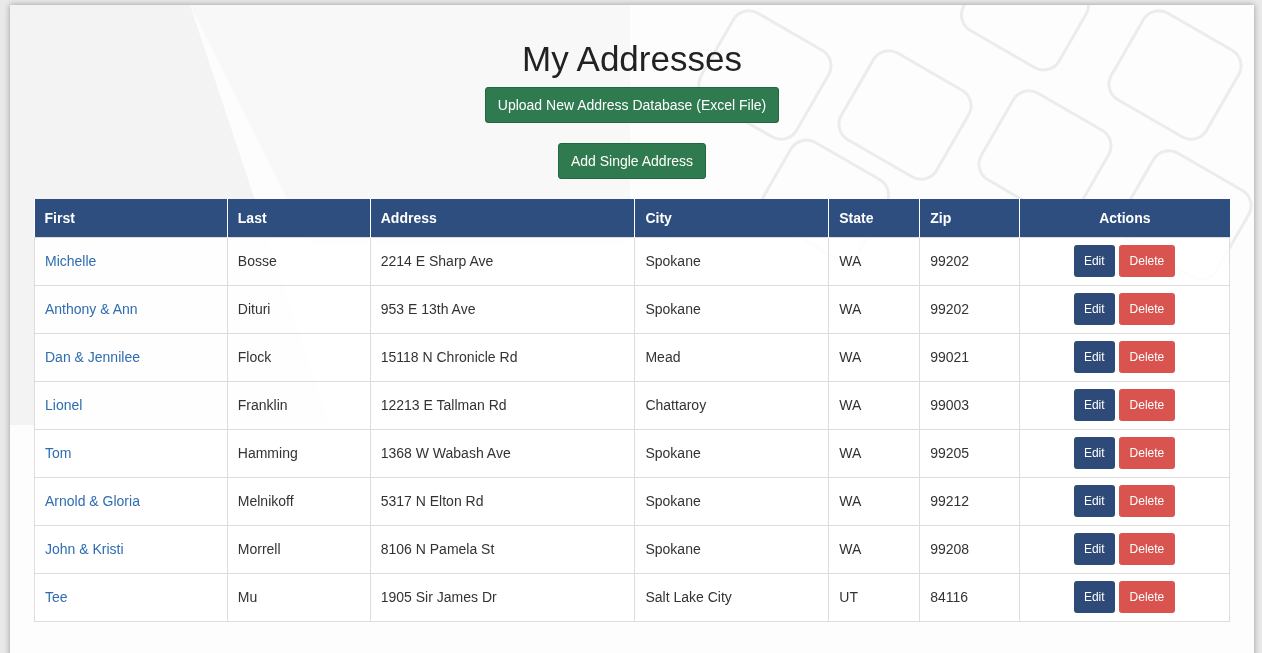 The width and height of the screenshot is (1262, 653). I want to click on upload-button: Upload New Address Database (Excel File), so click(632, 105).